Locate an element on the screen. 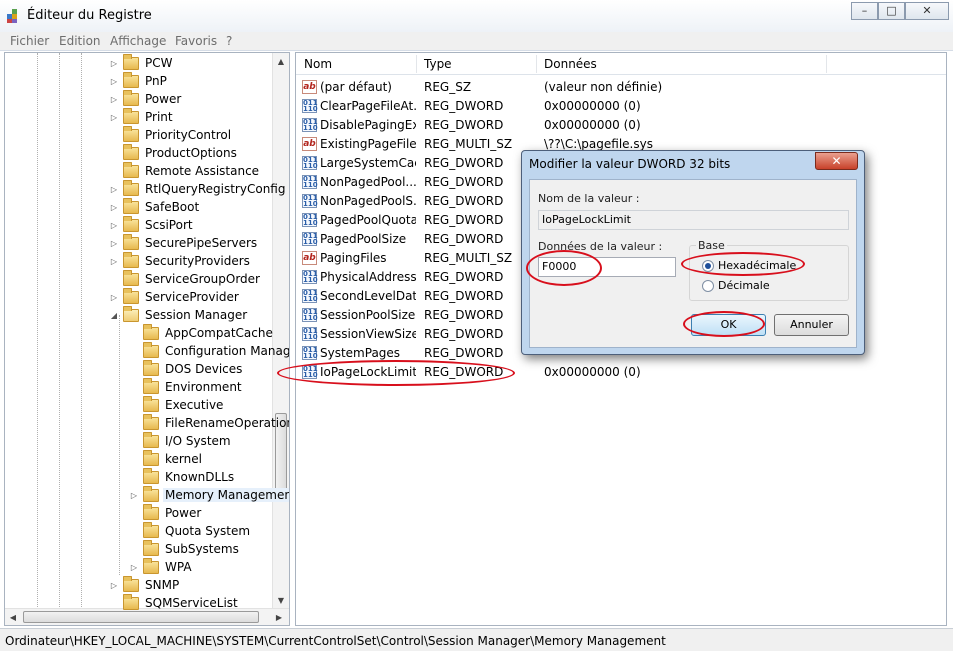 The width and height of the screenshot is (953, 651). tree-item: Quota System is located at coordinates (190, 530).